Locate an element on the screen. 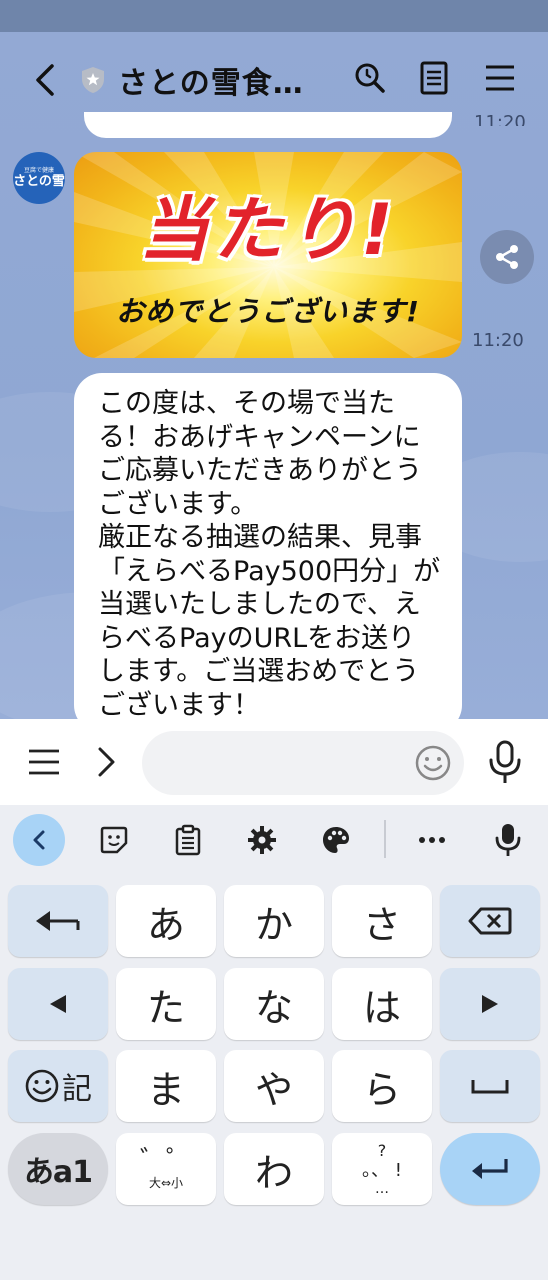 The height and width of the screenshot is (1280, 548). gear-icon is located at coordinates (262, 840).